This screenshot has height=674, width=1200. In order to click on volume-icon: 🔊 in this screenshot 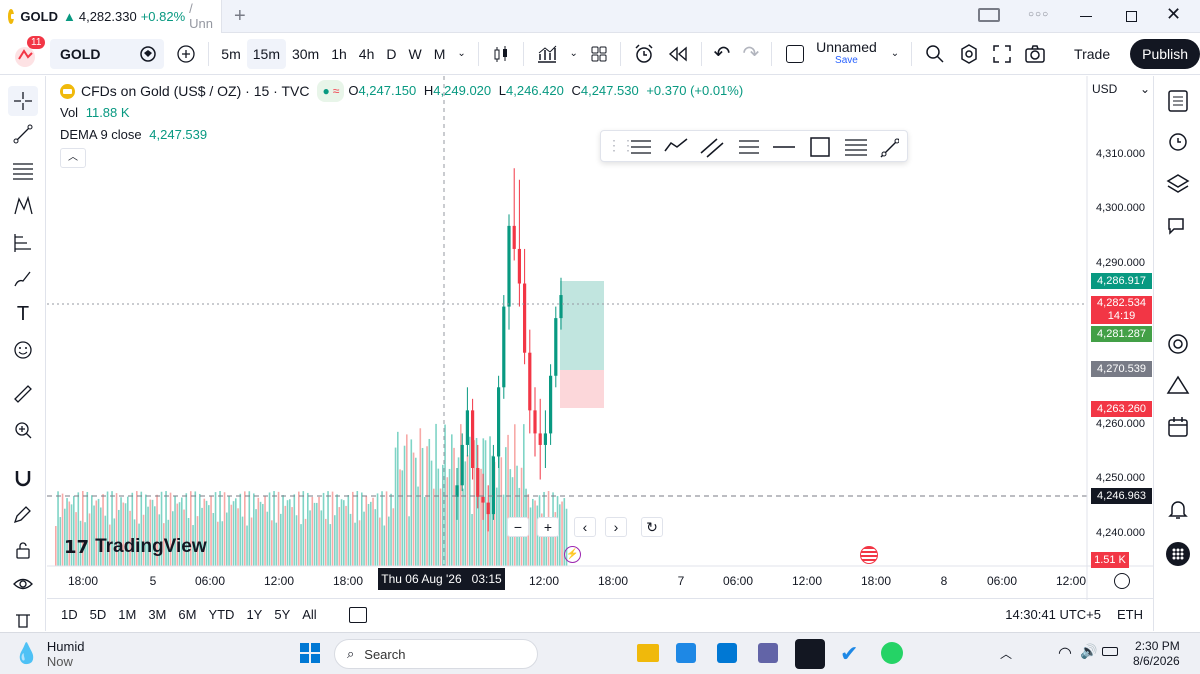, I will do `click(1088, 651)`.